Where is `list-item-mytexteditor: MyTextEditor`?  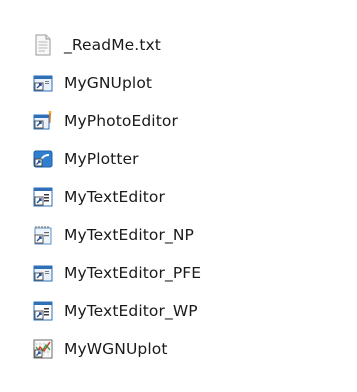 list-item-mytexteditor: MyTextEditor is located at coordinates (187, 197).